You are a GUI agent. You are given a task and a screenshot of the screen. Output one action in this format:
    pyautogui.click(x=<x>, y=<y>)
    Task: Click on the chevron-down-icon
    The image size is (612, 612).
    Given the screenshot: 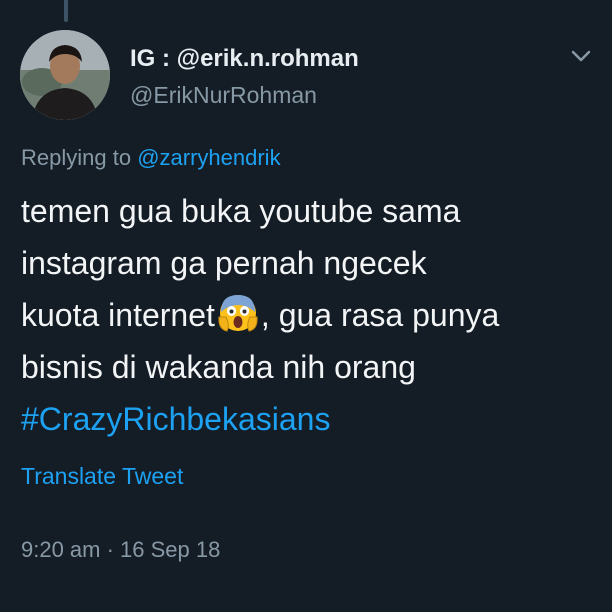 What is the action you would take?
    pyautogui.click(x=581, y=56)
    